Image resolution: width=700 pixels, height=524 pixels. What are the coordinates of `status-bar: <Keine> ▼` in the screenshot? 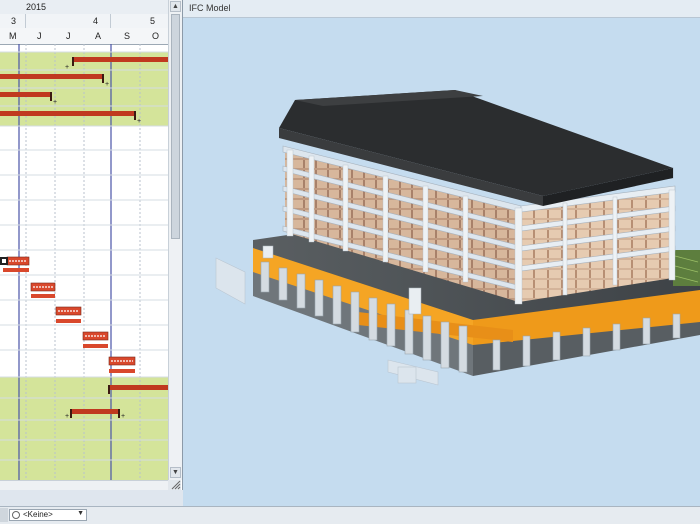 It's located at (350, 515).